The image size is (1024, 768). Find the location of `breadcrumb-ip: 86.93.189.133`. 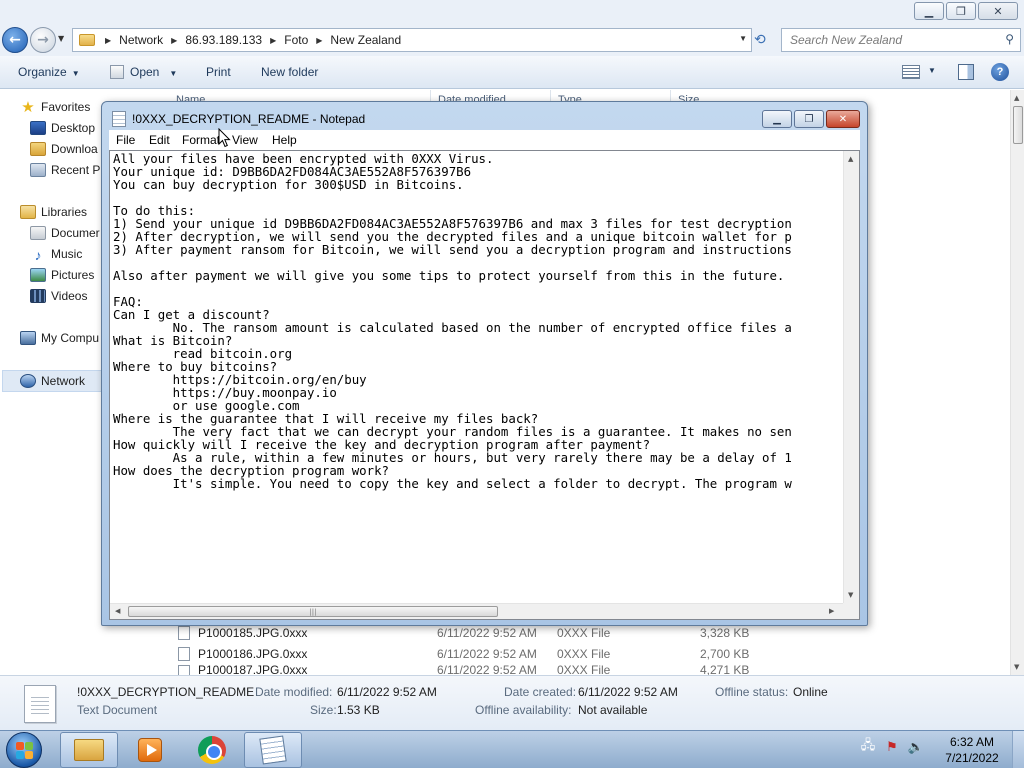

breadcrumb-ip: 86.93.189.133 is located at coordinates (223, 40).